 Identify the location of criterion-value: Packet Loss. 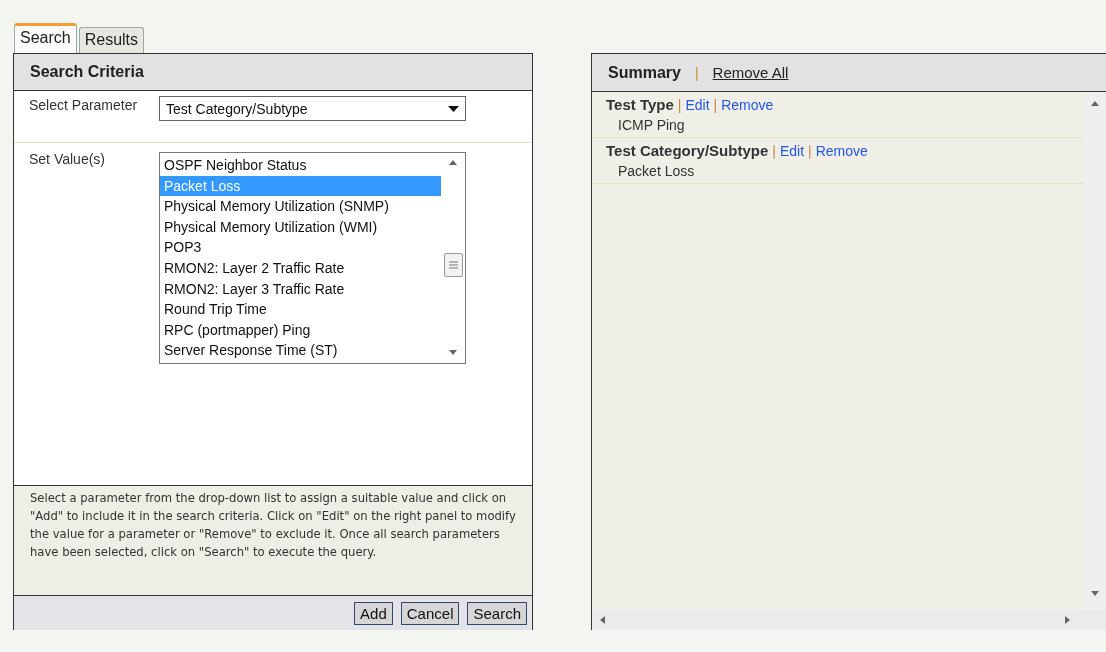
(656, 170).